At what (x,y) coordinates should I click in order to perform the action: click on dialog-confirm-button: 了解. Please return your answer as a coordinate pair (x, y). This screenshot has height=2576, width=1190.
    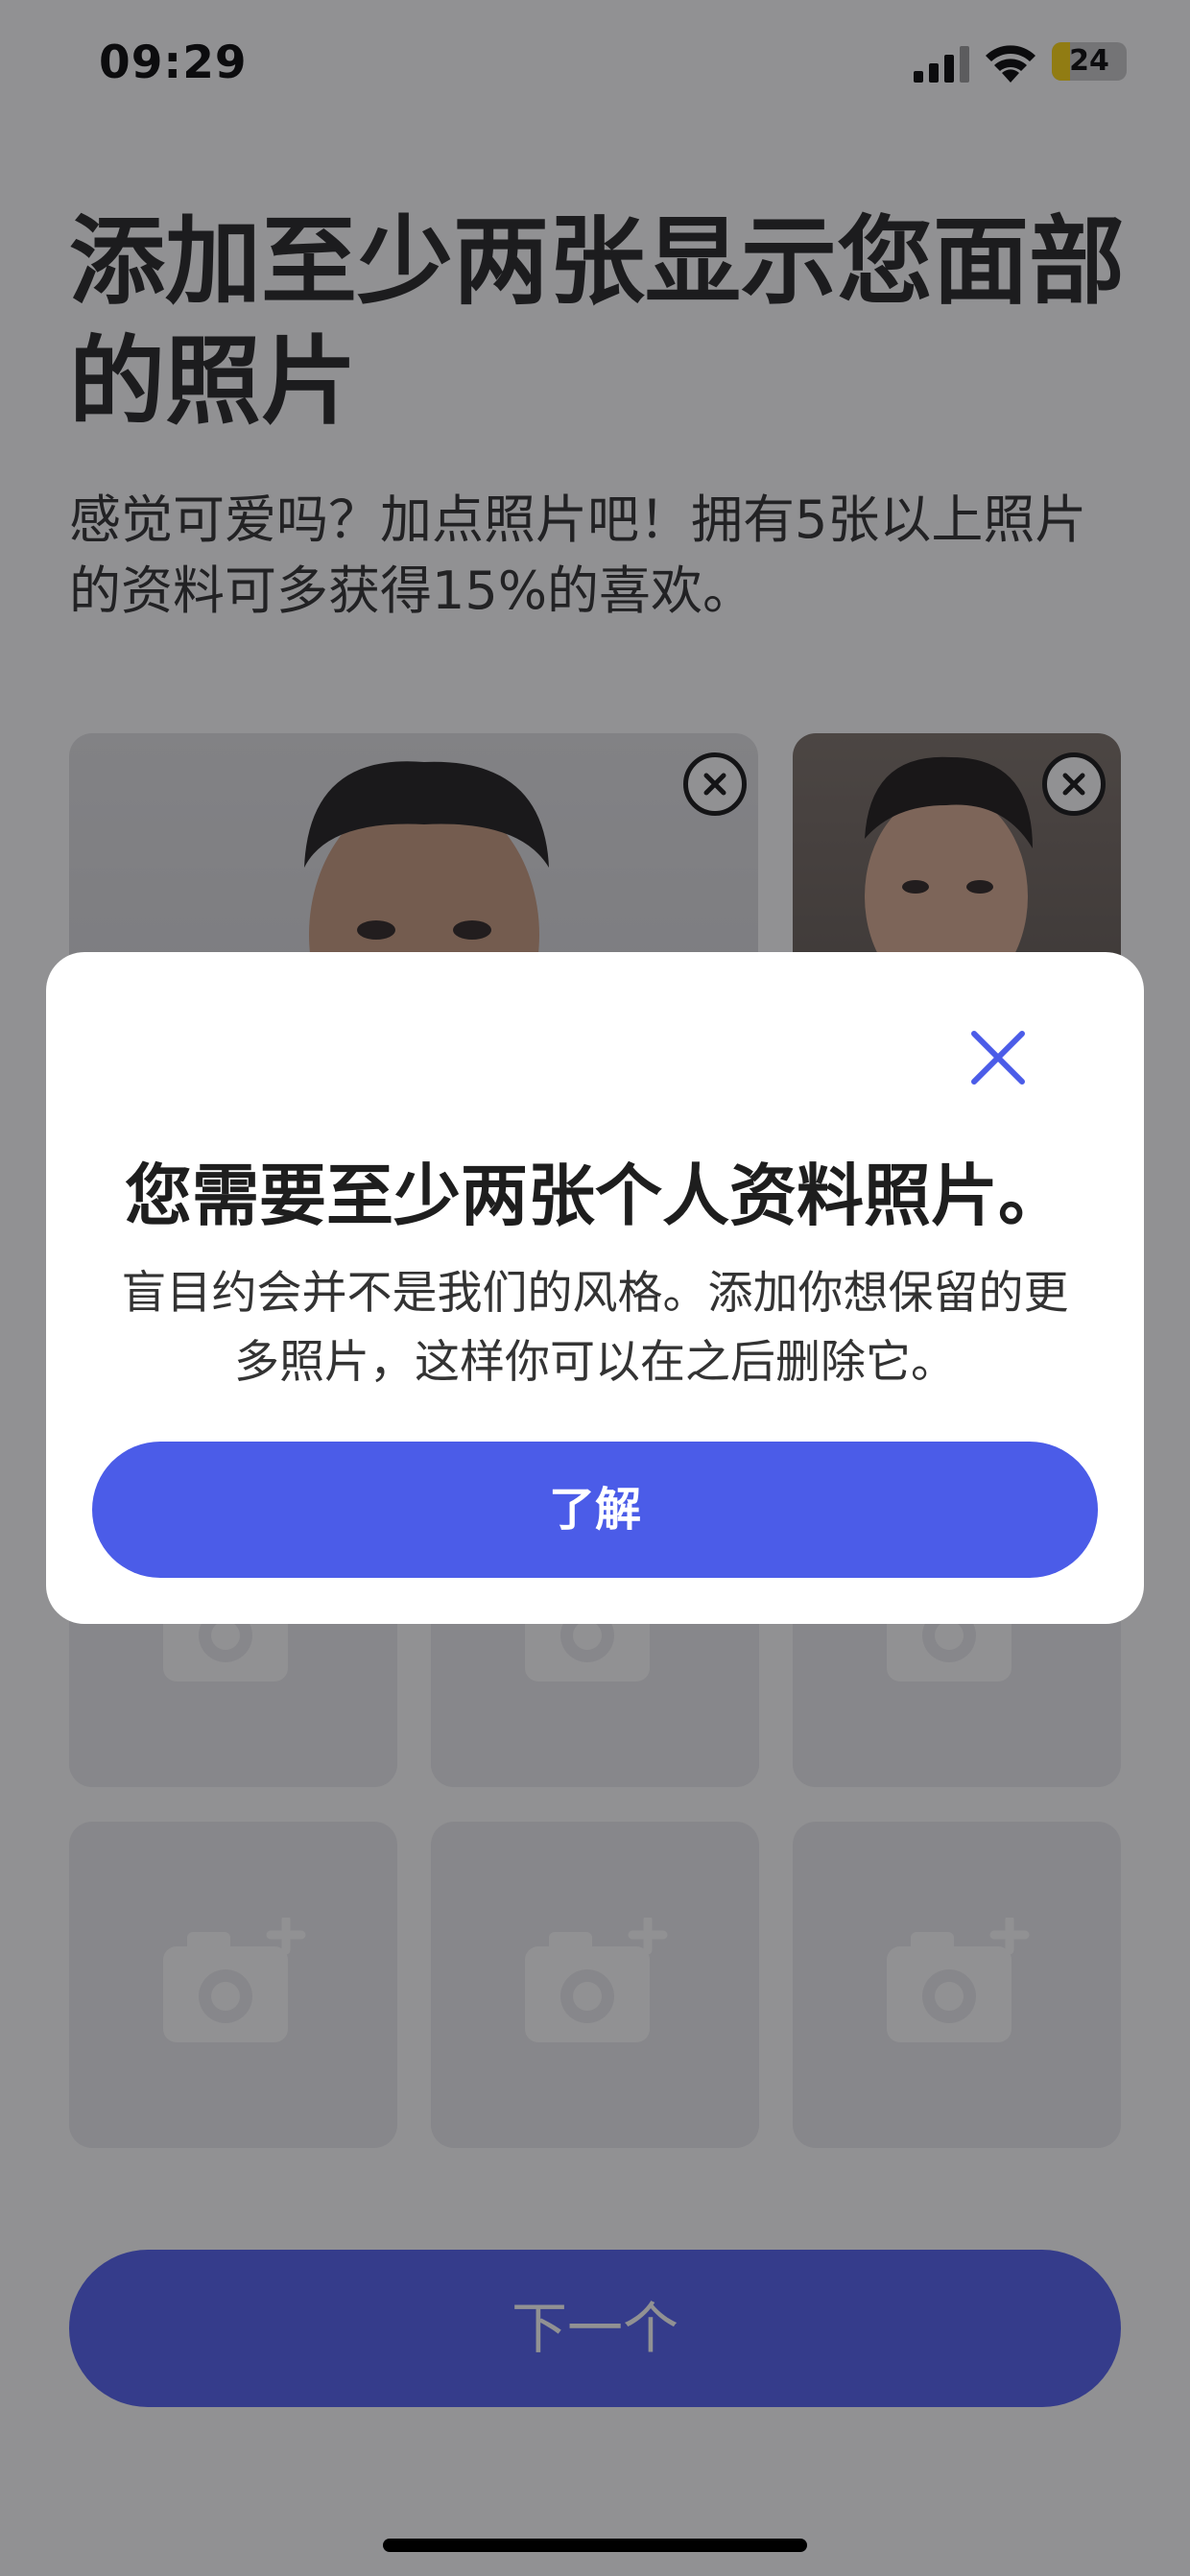
    Looking at the image, I should click on (595, 1510).